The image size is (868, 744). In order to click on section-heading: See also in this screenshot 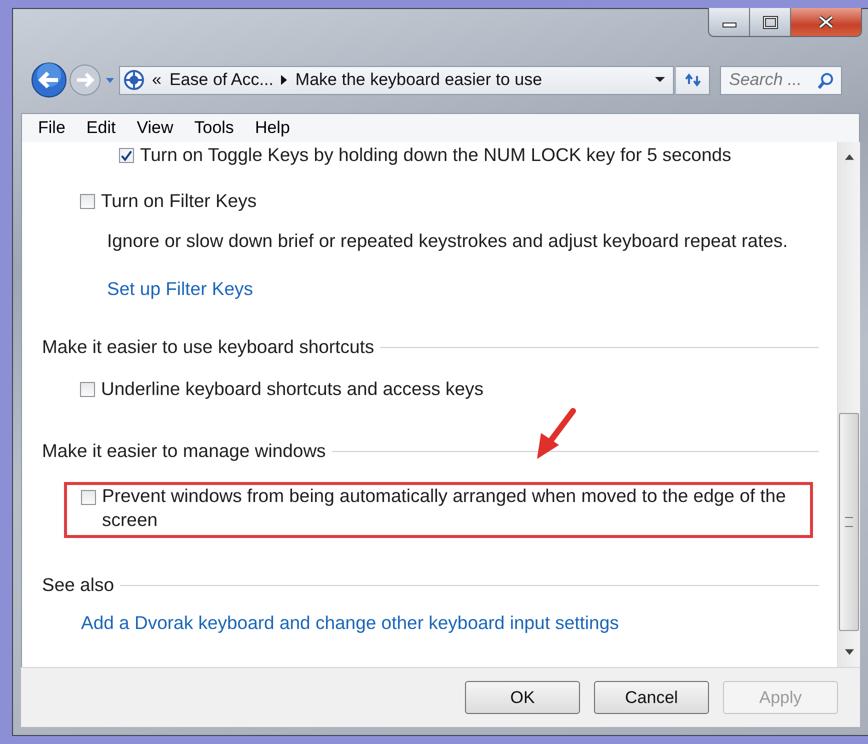, I will do `click(78, 585)`.